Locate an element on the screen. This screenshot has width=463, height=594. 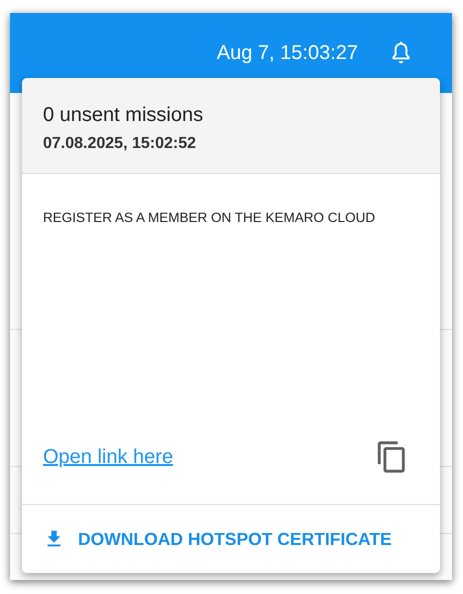
message-text: REGISTER AS A MEMBER ON THE KEMARO CLOUD is located at coordinates (209, 217).